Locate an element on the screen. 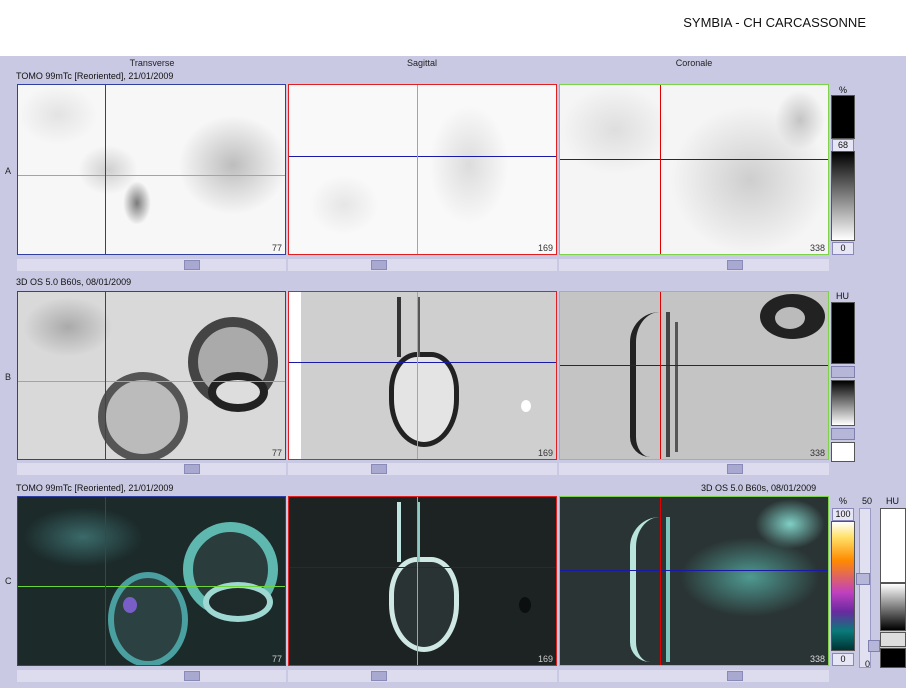 This screenshot has width=906, height=688. app-title: SYMBIA - CH CARCASSONNE is located at coordinates (774, 22).